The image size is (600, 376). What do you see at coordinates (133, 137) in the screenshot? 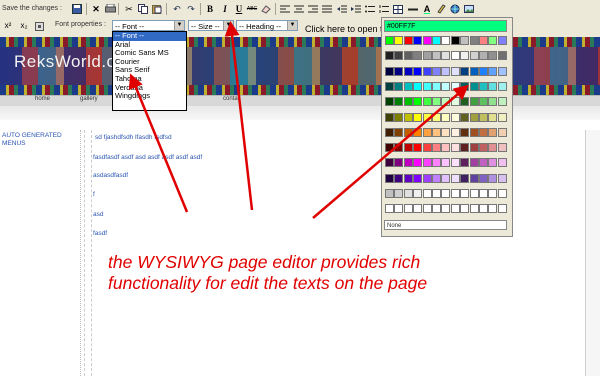
I see `content-line: sd fjashdfsdh lfasdh fsdfsd` at bounding box center [133, 137].